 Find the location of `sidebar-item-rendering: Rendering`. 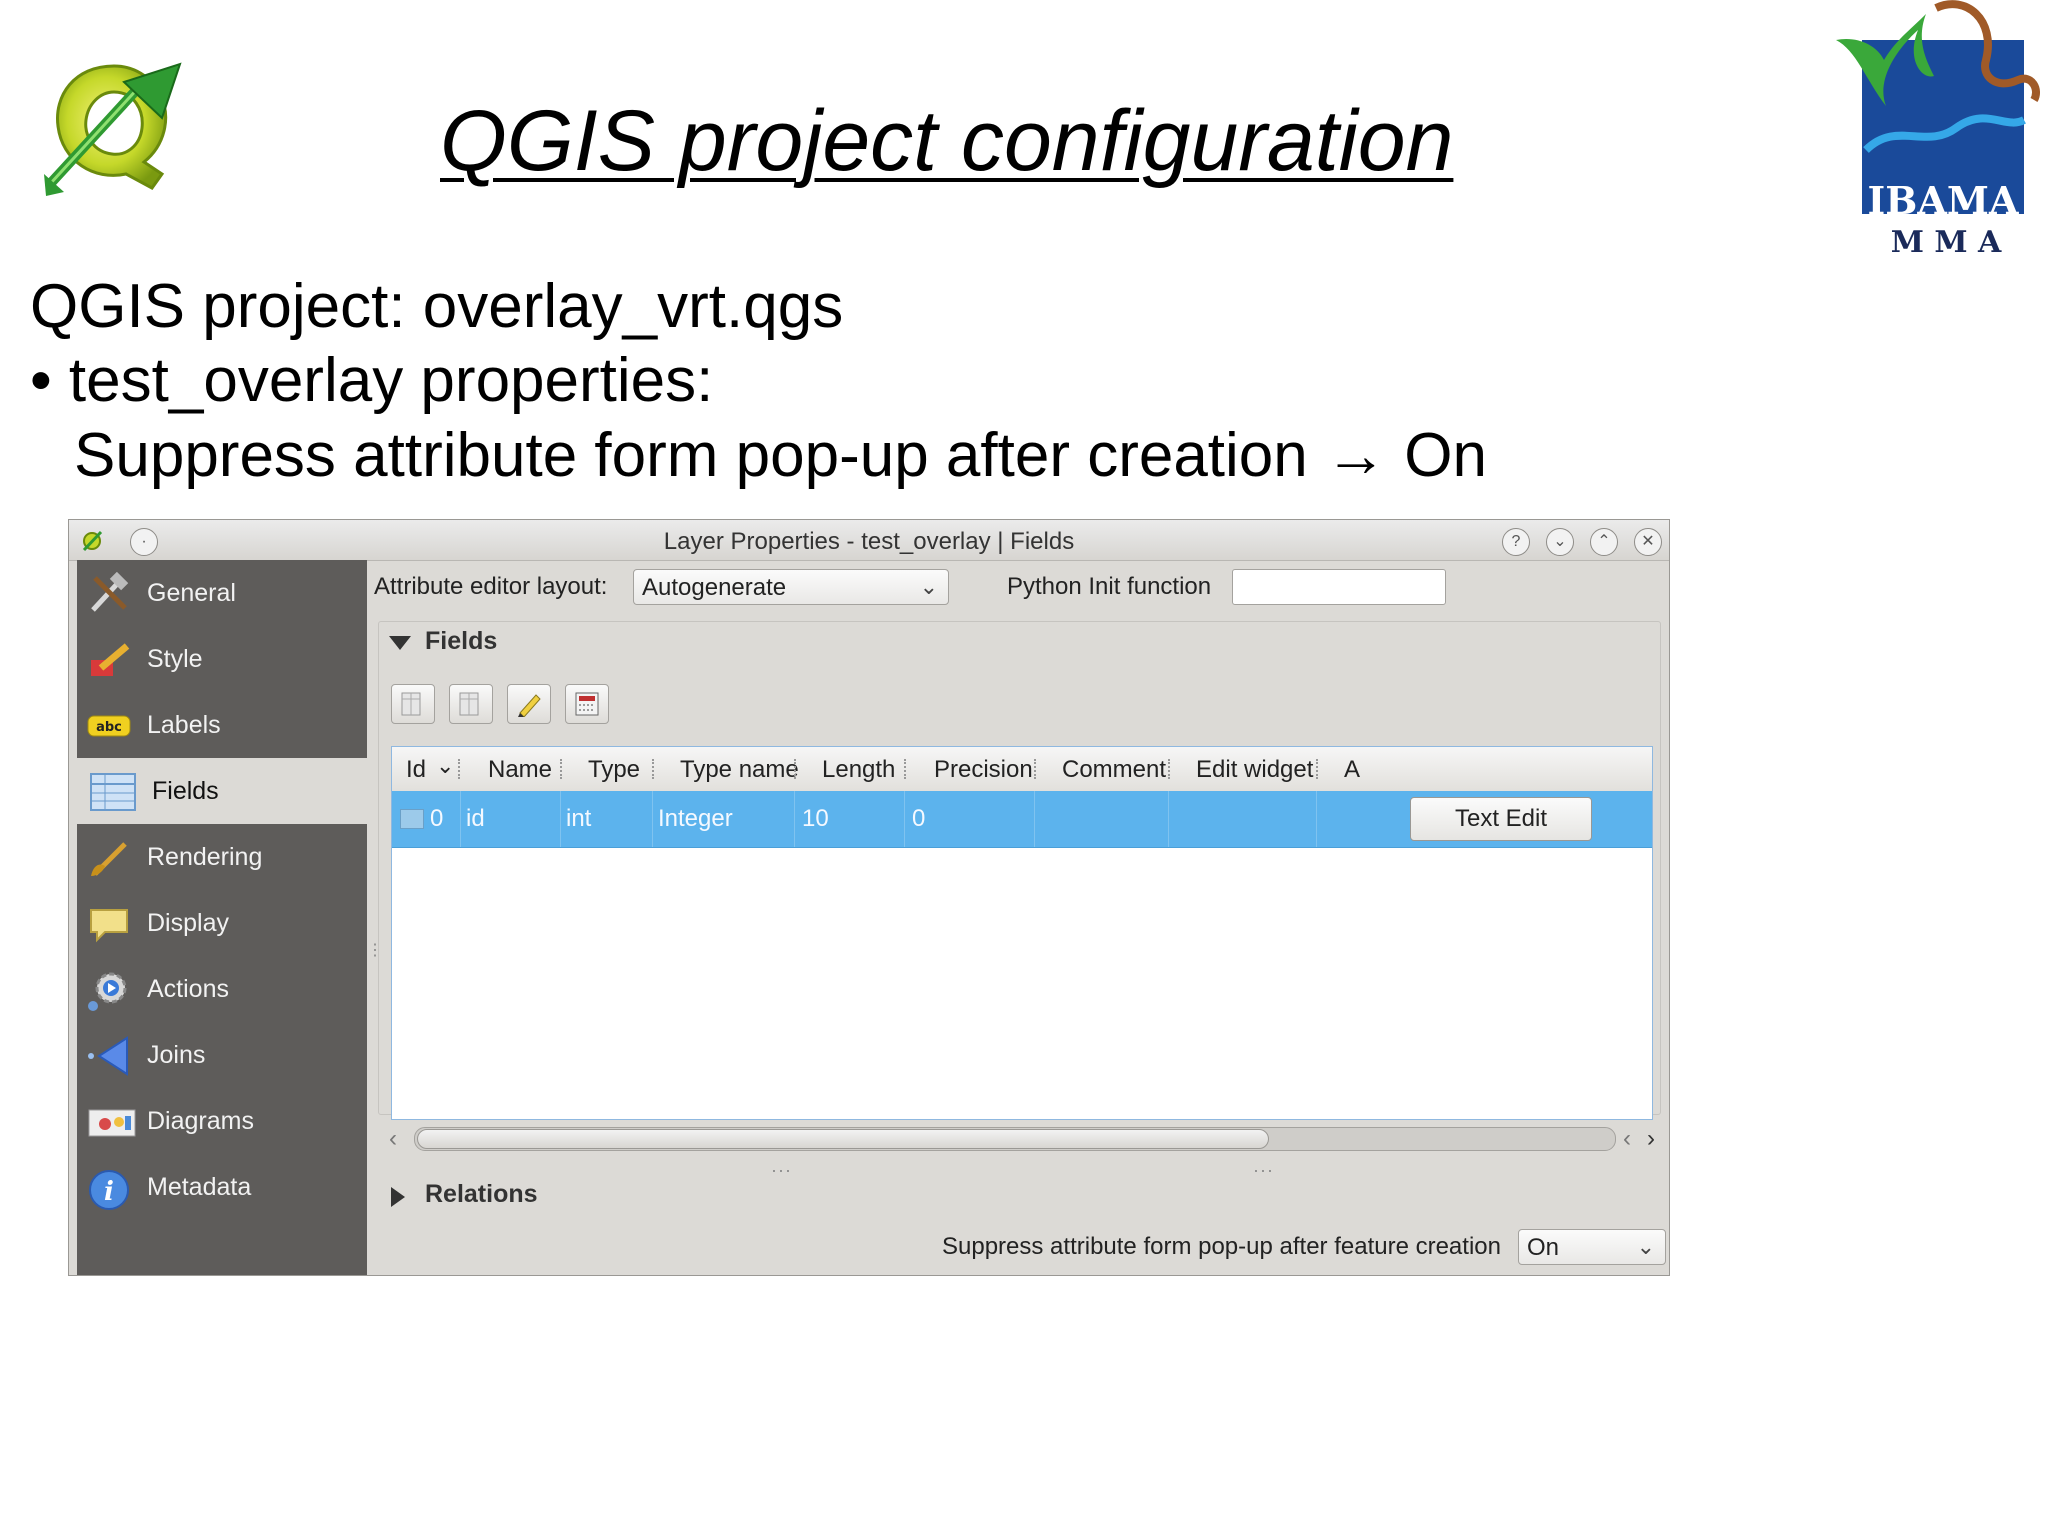

sidebar-item-rendering: Rendering is located at coordinates (222, 857).